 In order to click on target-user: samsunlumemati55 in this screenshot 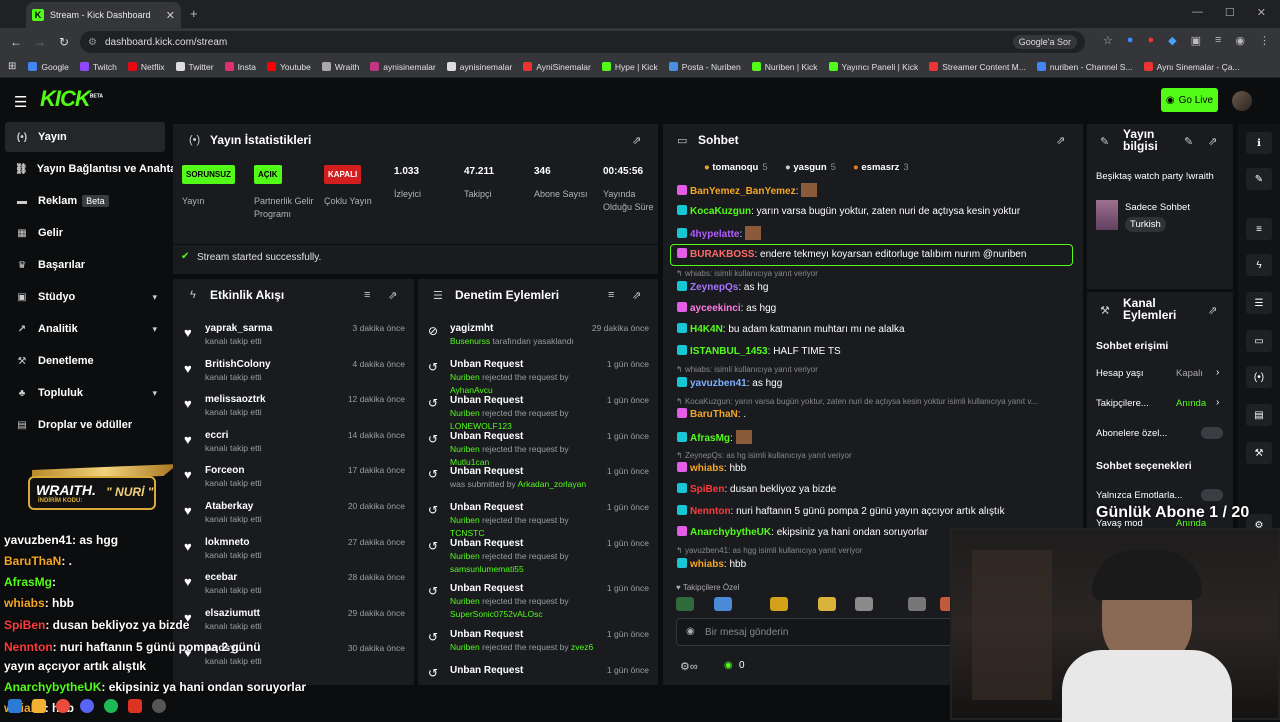, I will do `click(487, 569)`.